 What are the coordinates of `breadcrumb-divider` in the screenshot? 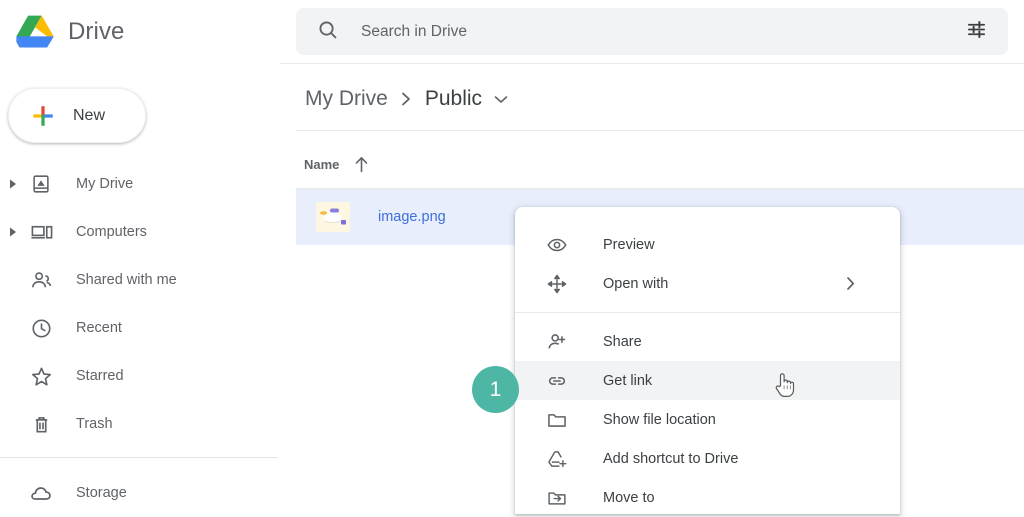 It's located at (660, 130).